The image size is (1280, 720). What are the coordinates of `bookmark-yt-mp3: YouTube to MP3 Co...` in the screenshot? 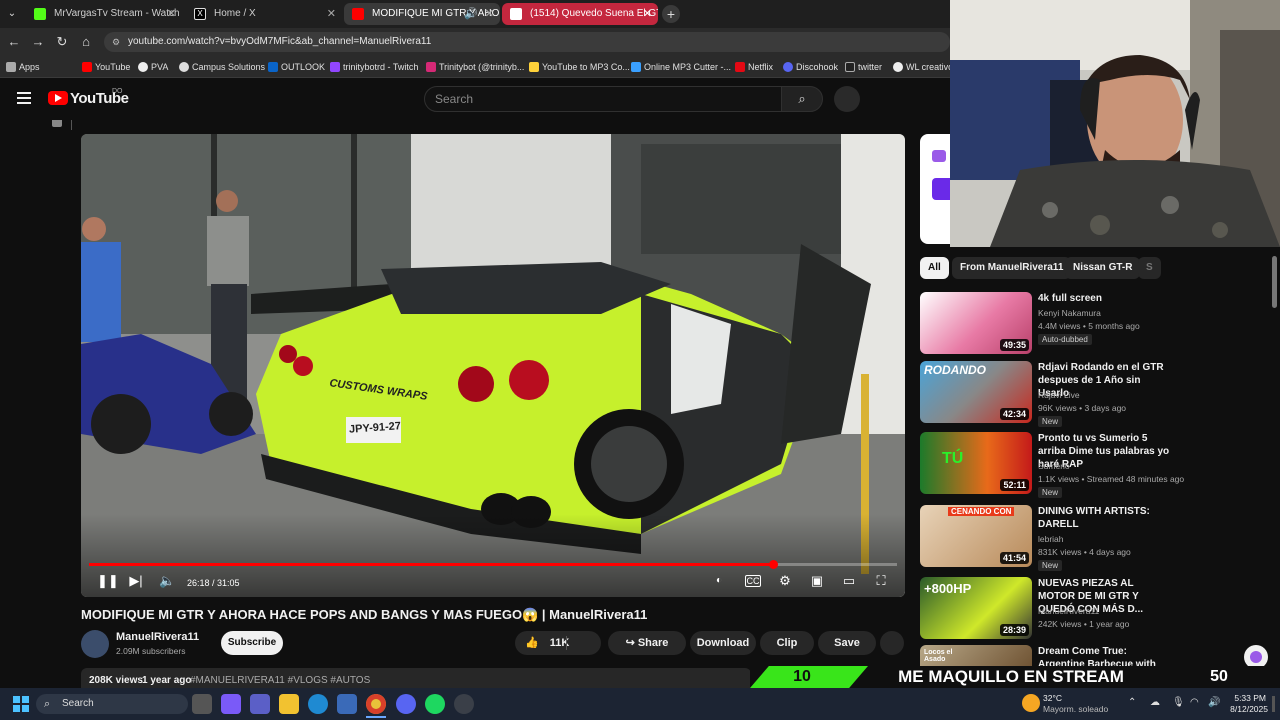 It's located at (579, 67).